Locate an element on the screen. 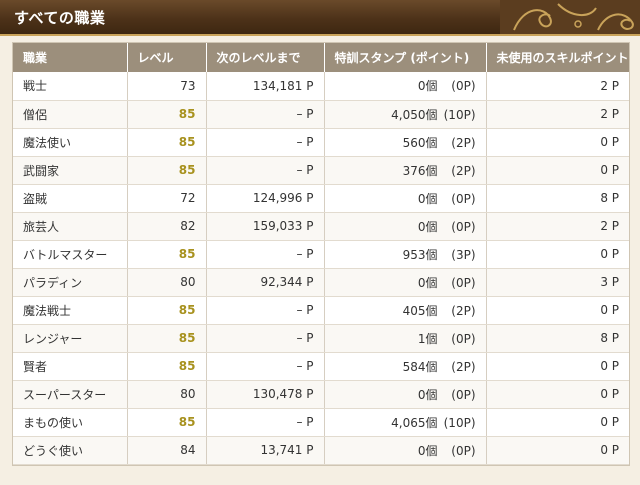 The image size is (640, 485). table-row: まもの使い 85– P 4,065個 (10P) 0 P is located at coordinates (321, 422).